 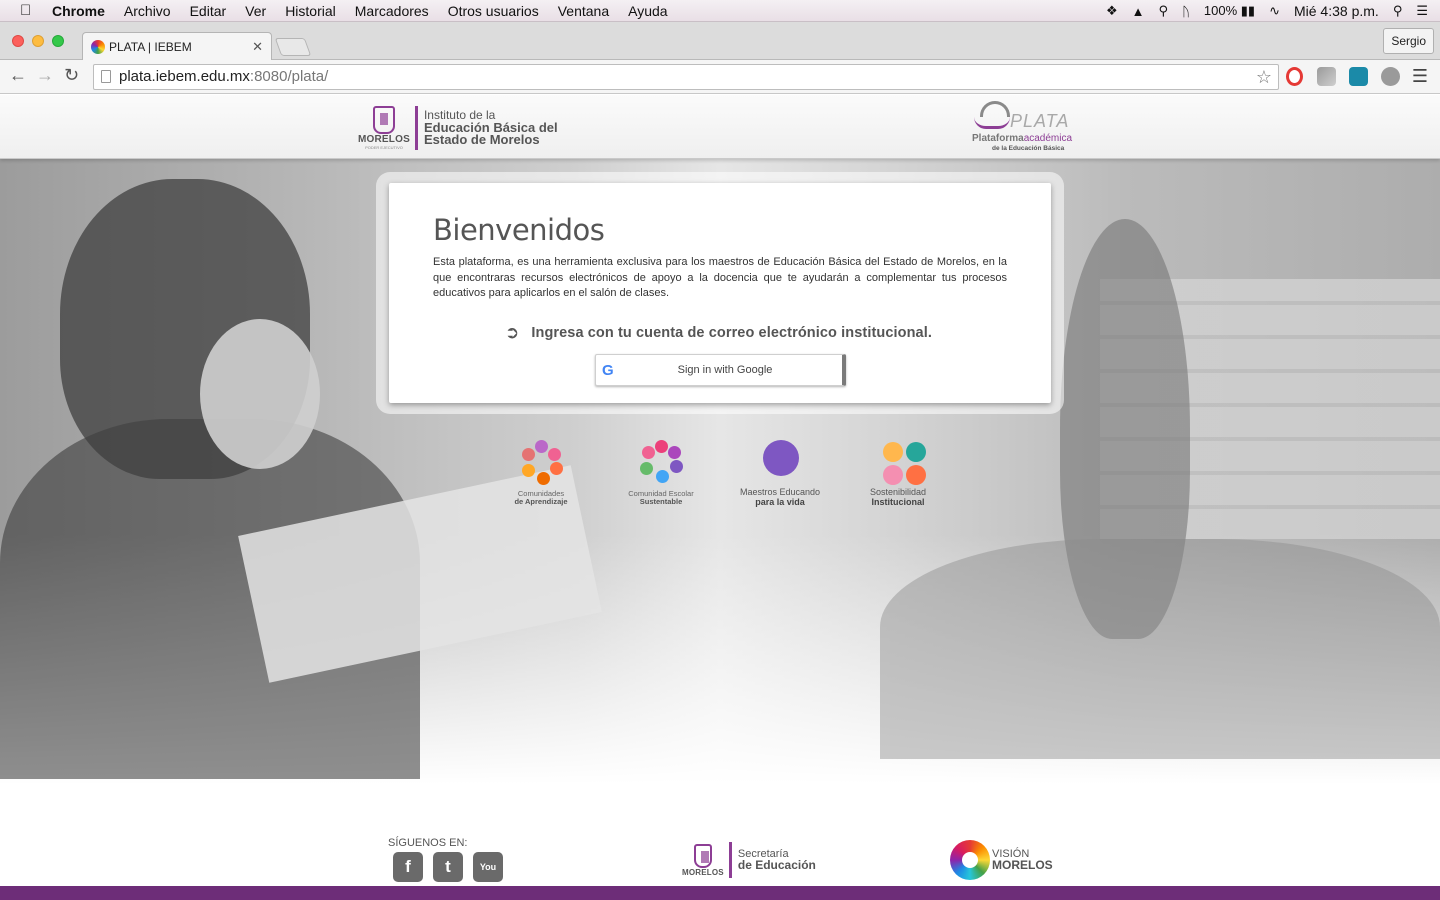 I want to click on sec-line2: de Educación, so click(x=776, y=865).